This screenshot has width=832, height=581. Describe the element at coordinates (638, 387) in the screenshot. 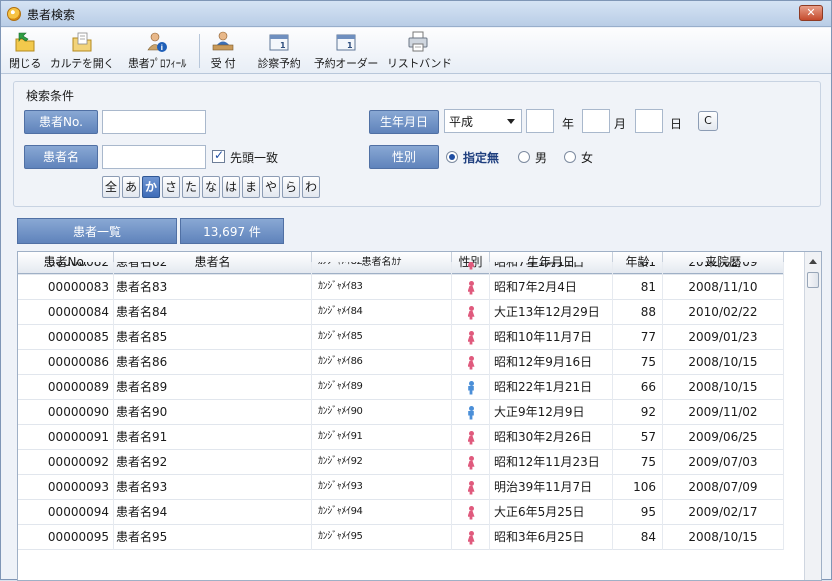

I see `cell-age: 66` at that location.